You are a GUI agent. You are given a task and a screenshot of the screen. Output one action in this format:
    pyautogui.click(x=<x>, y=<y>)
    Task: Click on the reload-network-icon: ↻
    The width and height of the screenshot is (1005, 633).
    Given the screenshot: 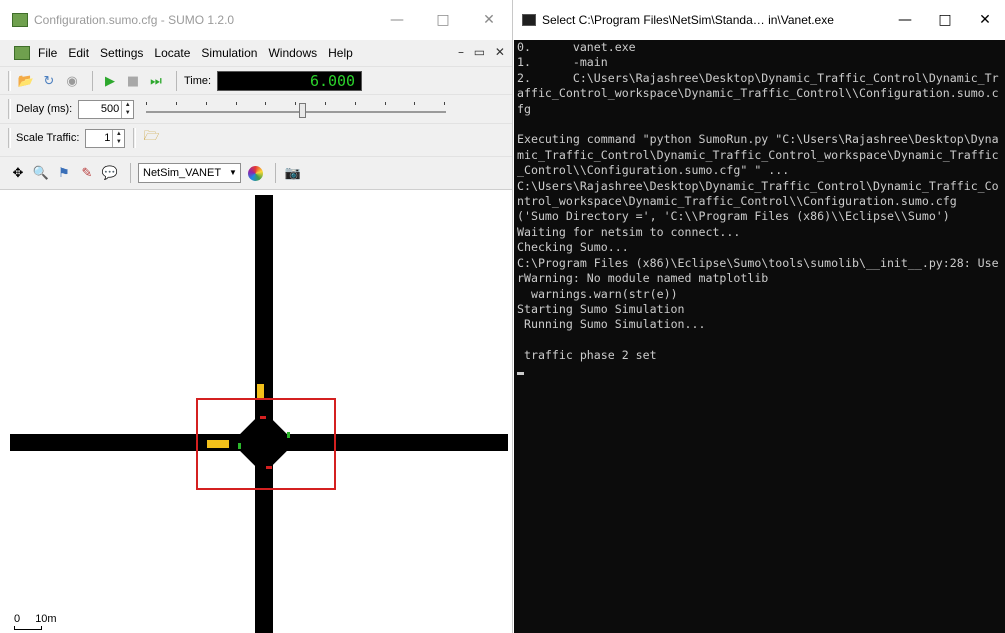 What is the action you would take?
    pyautogui.click(x=49, y=81)
    